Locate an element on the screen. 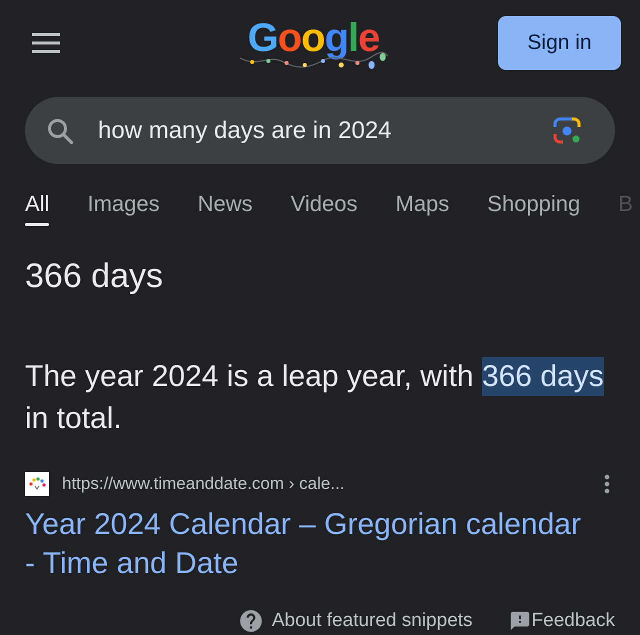  favicon-icon is located at coordinates (37, 484).